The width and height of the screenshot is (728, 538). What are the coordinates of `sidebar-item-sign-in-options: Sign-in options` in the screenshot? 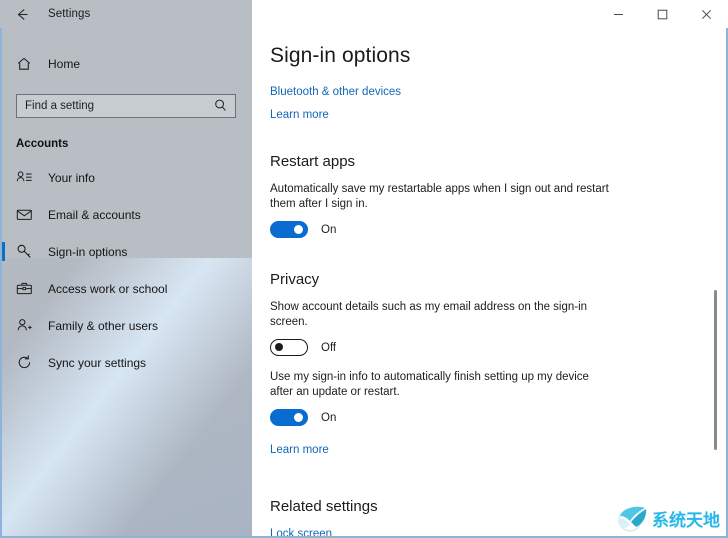 It's located at (127, 251).